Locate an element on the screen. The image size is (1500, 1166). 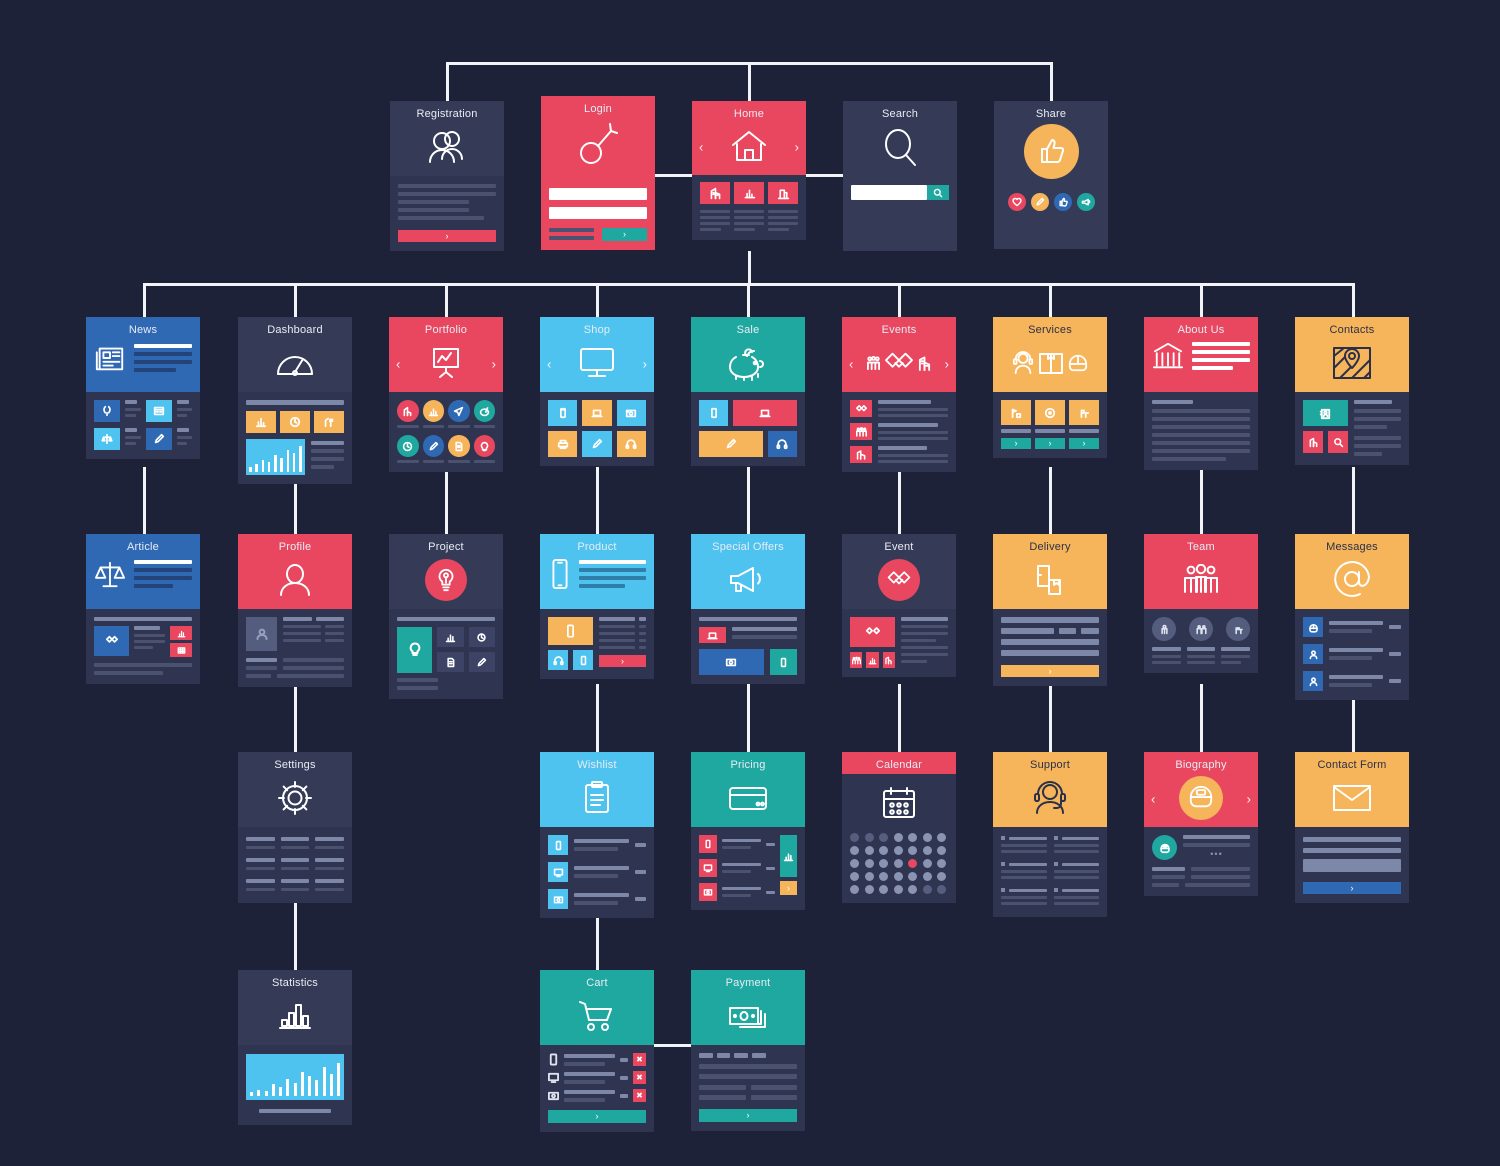
news-tile-balloon is located at coordinates (107, 411).